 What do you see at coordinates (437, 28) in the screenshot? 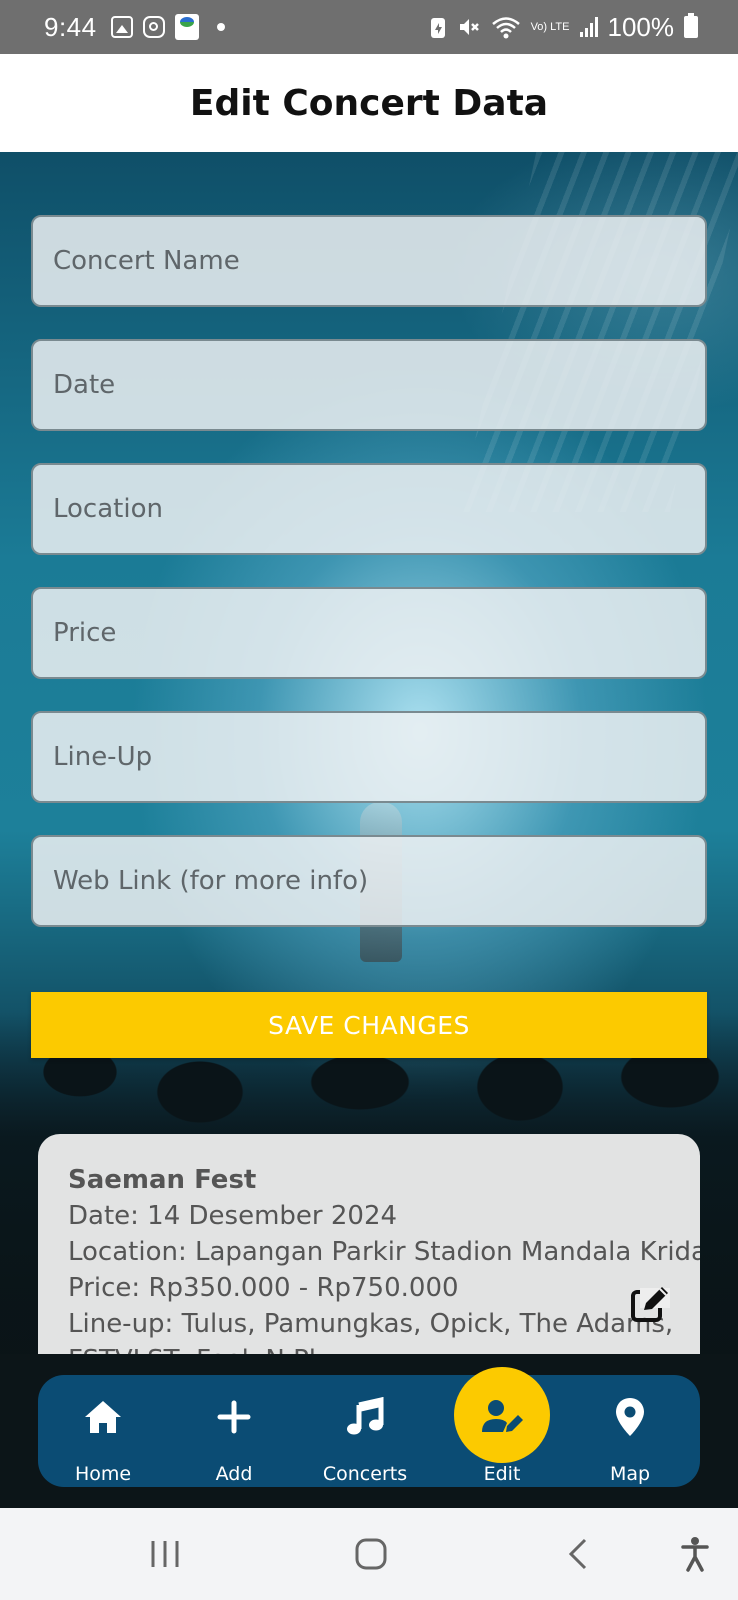
I see `battery-saver-icon` at bounding box center [437, 28].